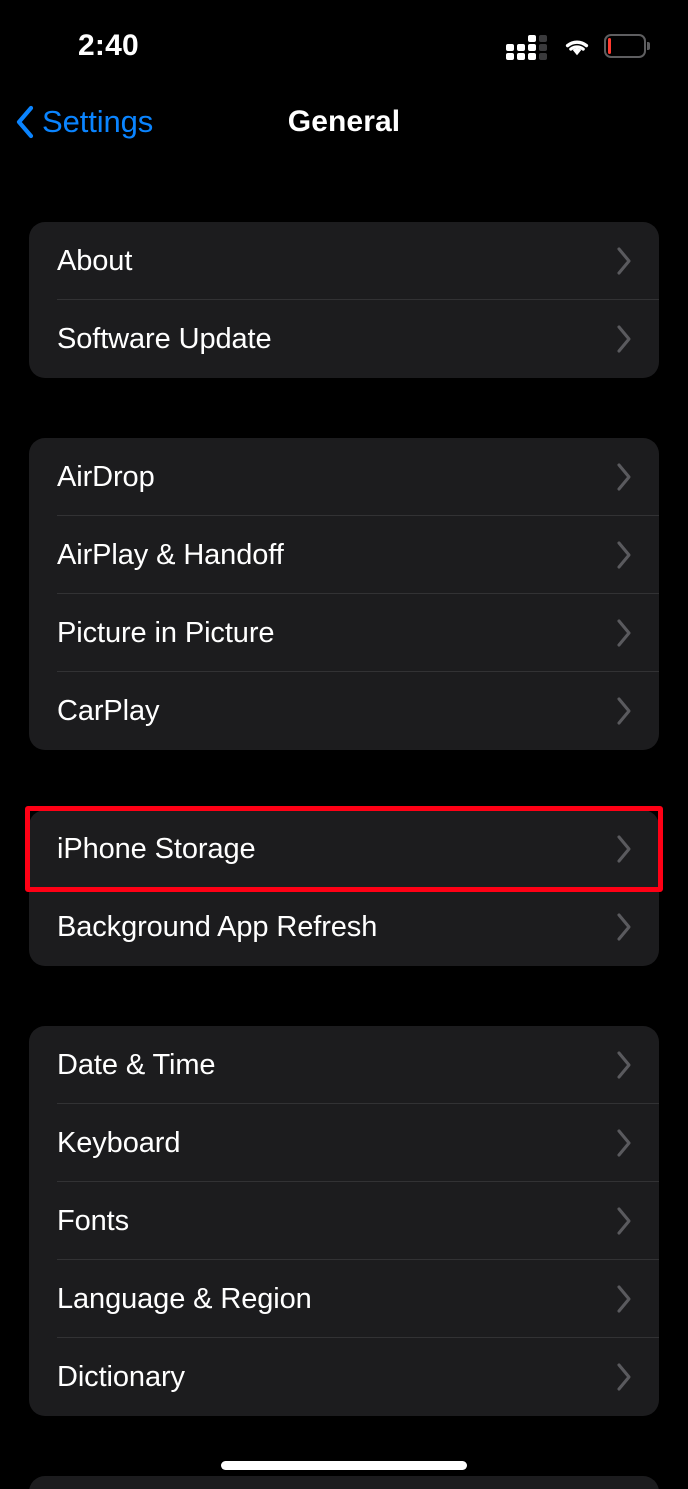  What do you see at coordinates (344, 555) in the screenshot?
I see `settings-row: AirPlay & Handoff` at bounding box center [344, 555].